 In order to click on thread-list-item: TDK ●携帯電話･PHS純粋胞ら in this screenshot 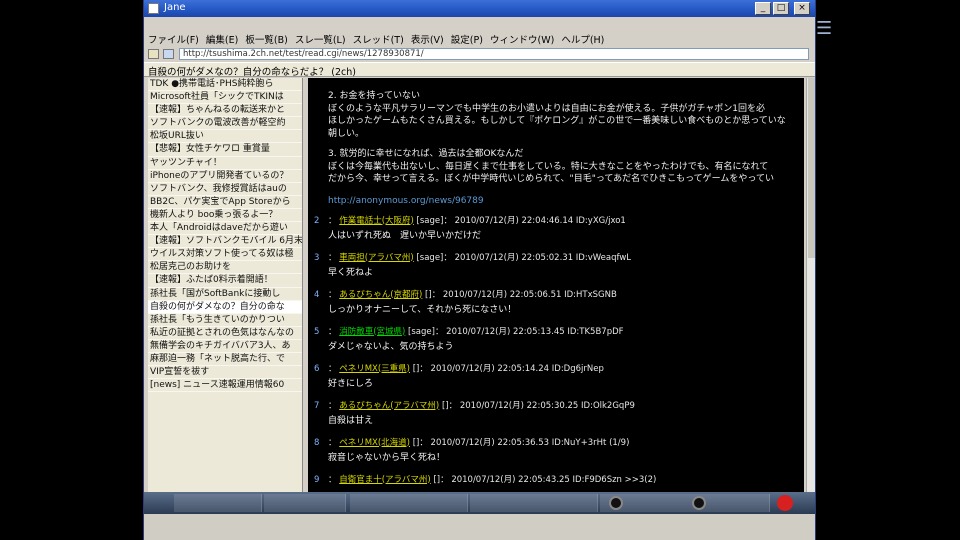, I will do `click(225, 85)`.